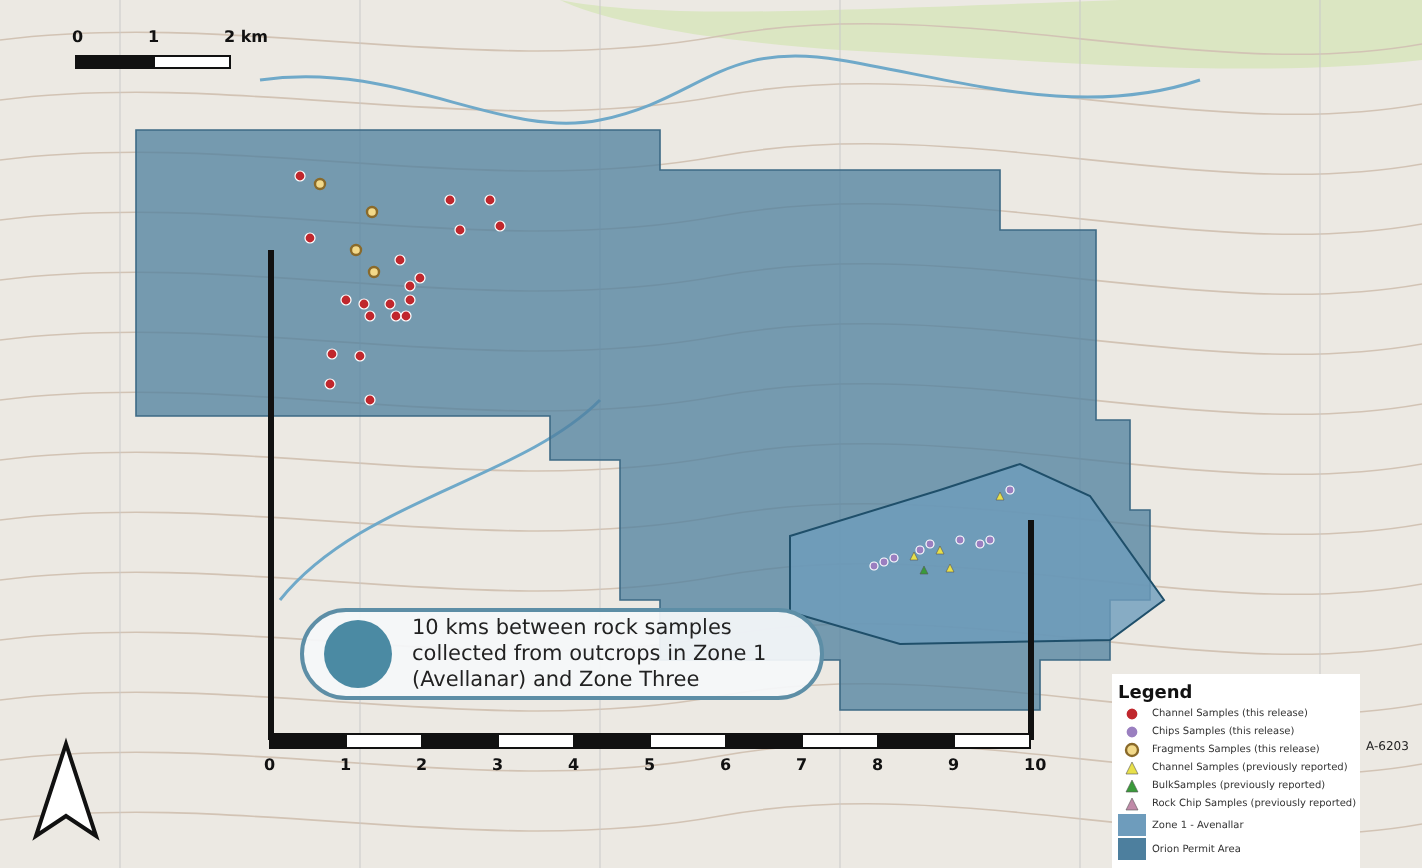 The image size is (1422, 868). I want to click on north-arrow-icon, so click(66, 789).